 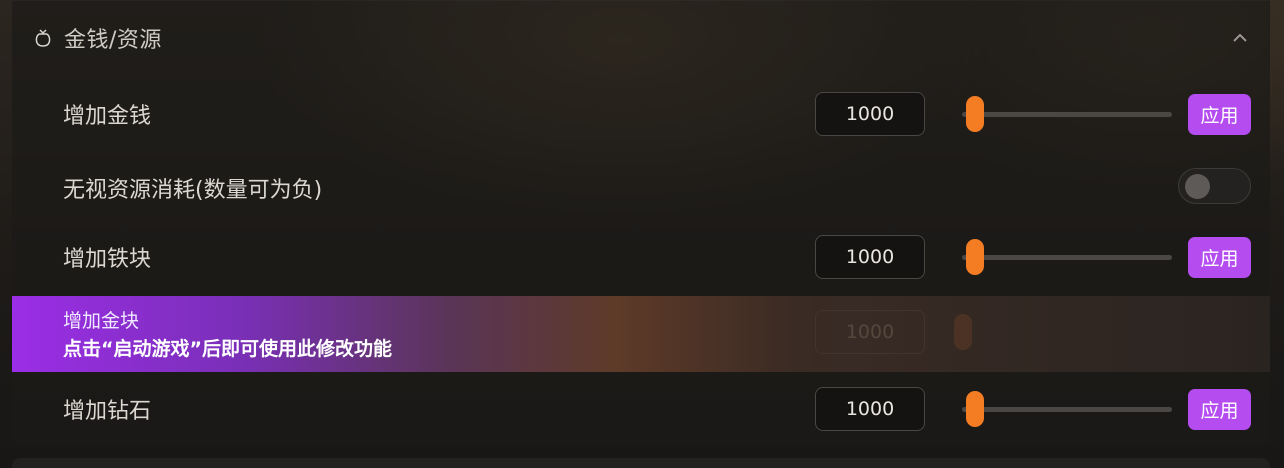 I want to click on section-title: 金钱/资源, so click(x=113, y=40).